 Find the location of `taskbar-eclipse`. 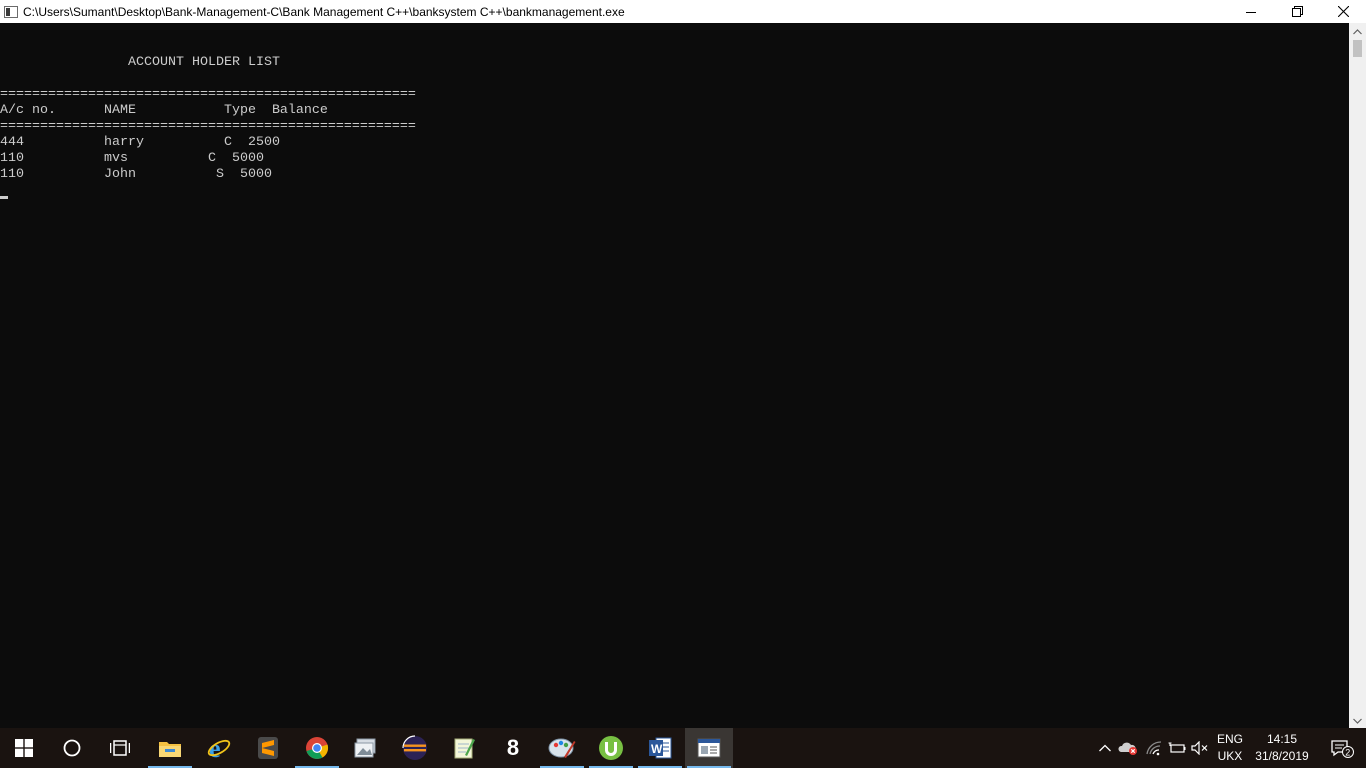

taskbar-eclipse is located at coordinates (415, 748).